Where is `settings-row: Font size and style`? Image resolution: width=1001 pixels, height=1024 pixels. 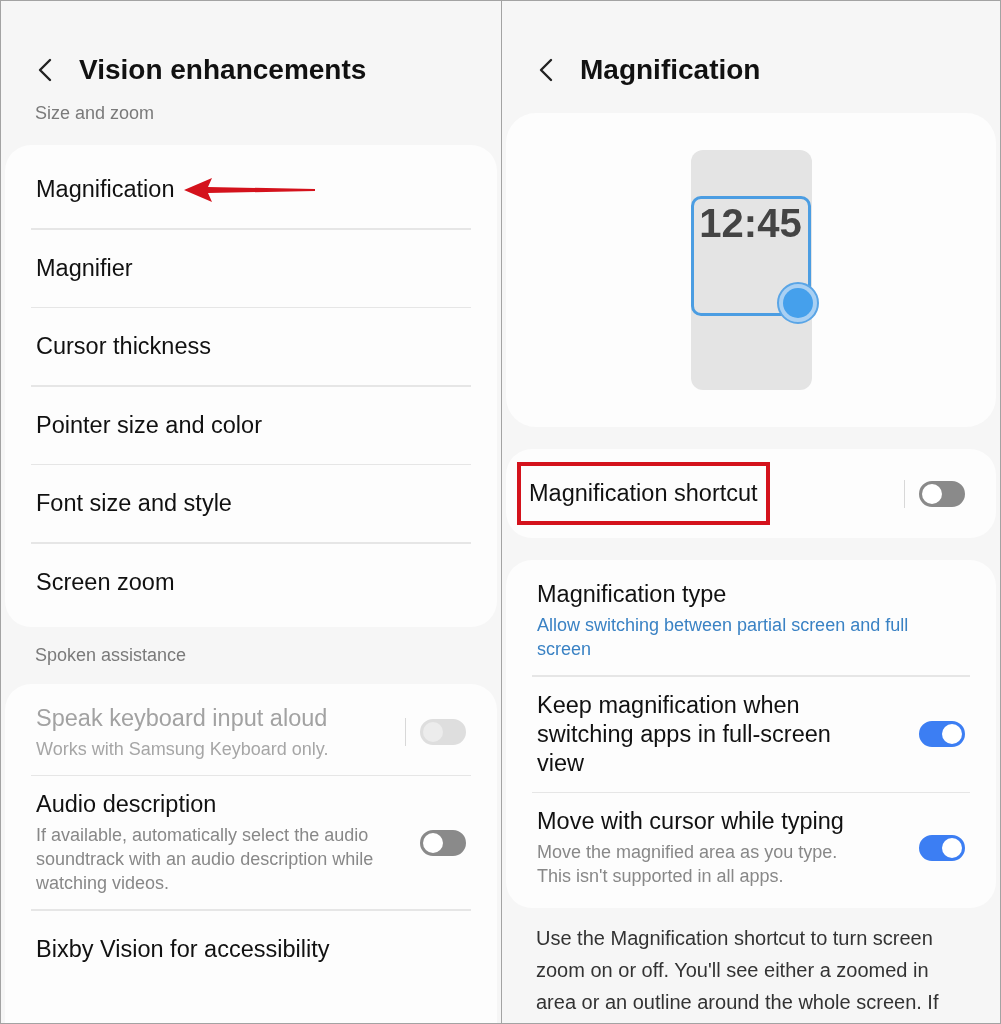 settings-row: Font size and style is located at coordinates (251, 503).